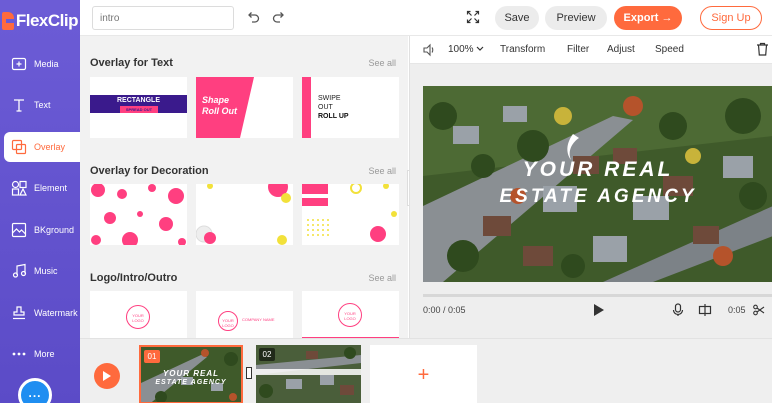  Describe the element at coordinates (244, 314) in the screenshot. I see `logo-thumb-2: YOUR LOGO COMPANY NAME` at that location.